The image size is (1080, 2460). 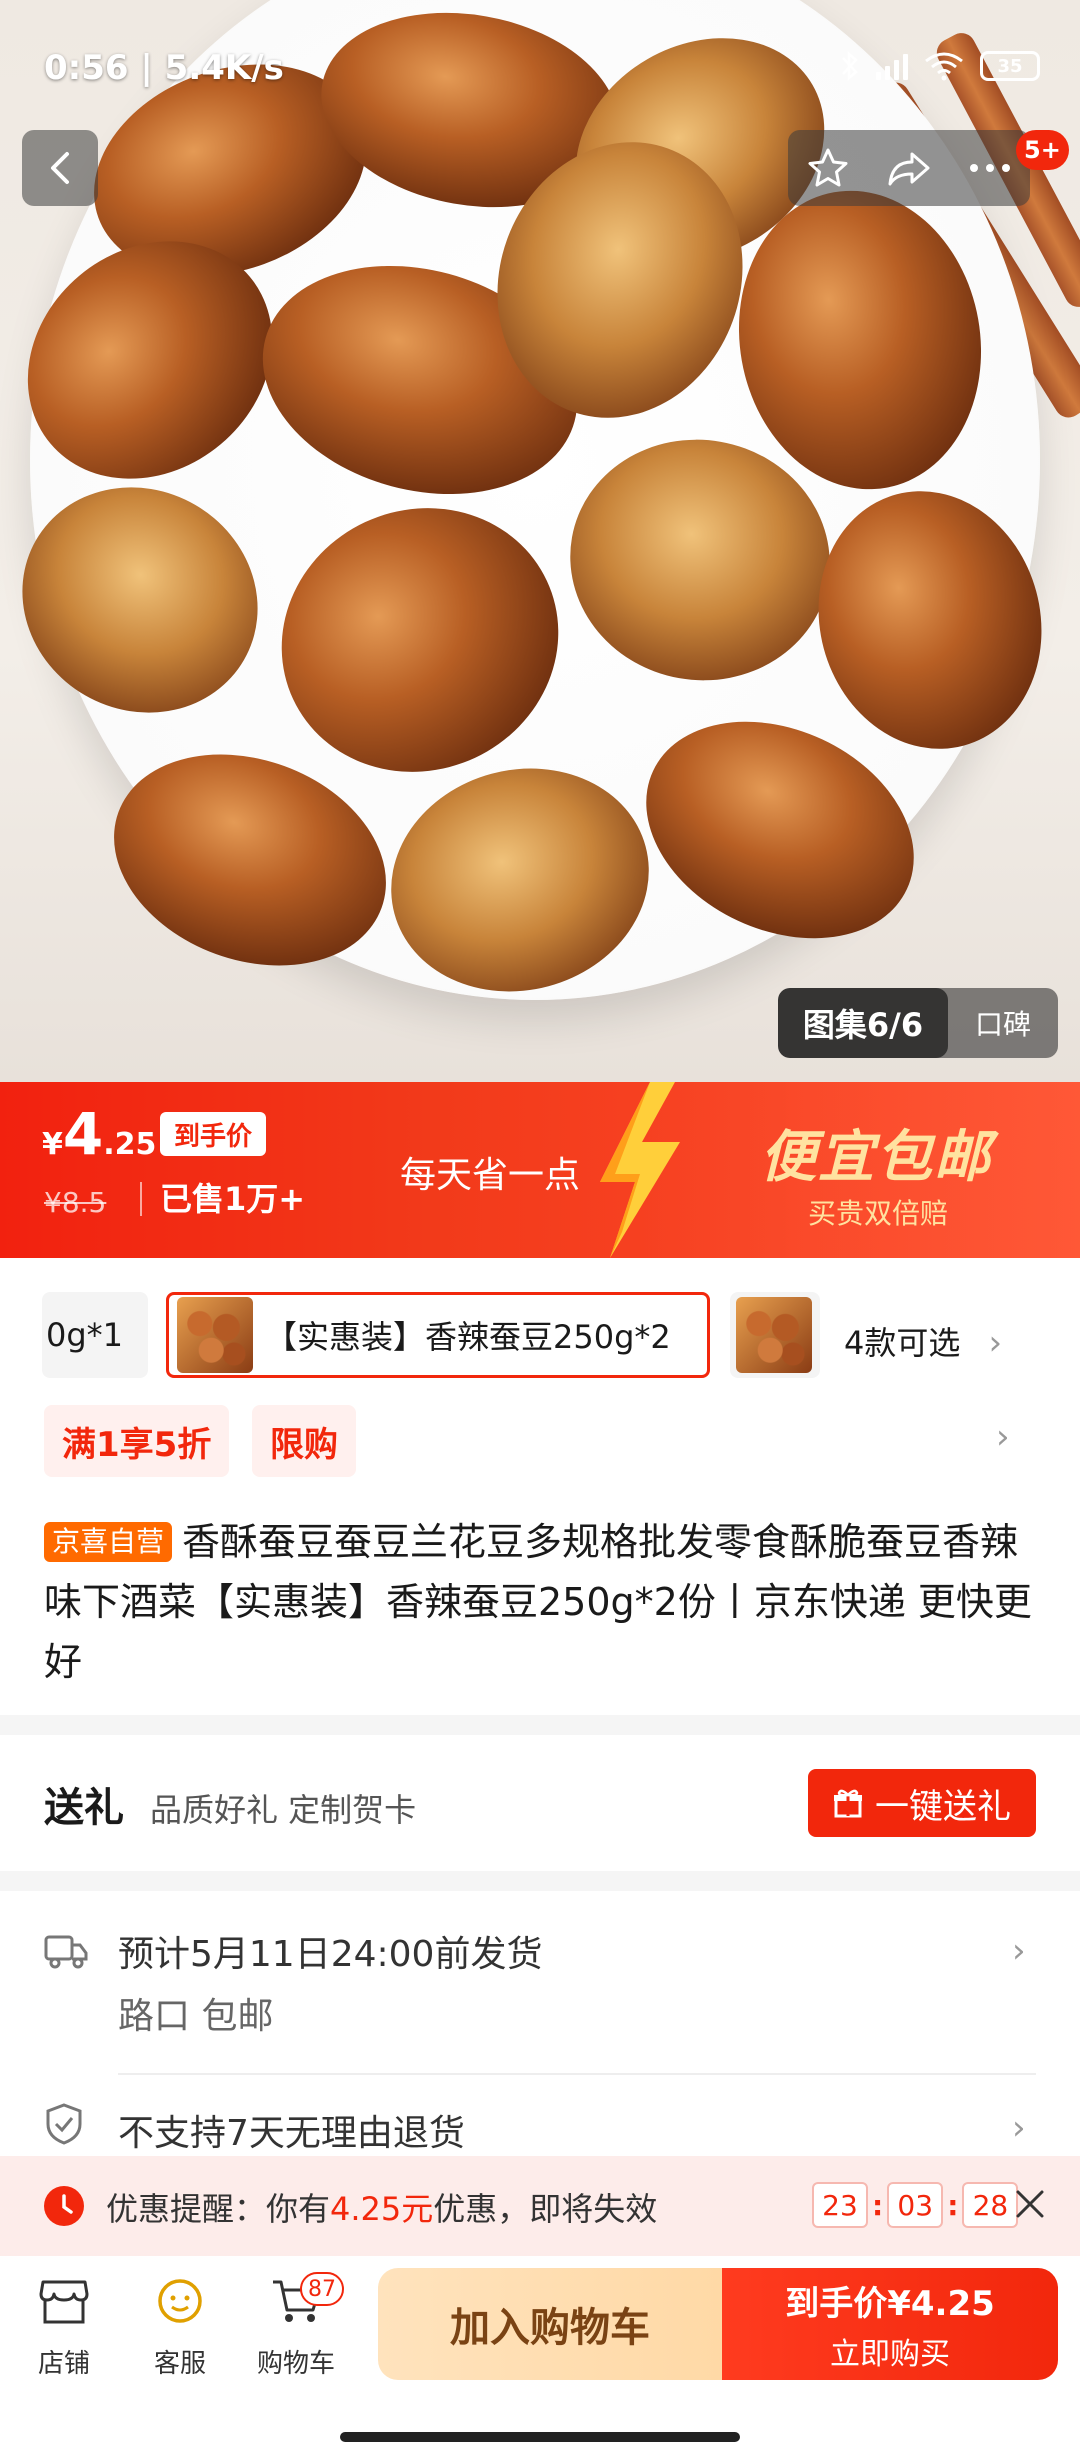 I want to click on shipping-row: 预计5月11日24:00前发货 路口 包邮 ›, so click(x=540, y=1986).